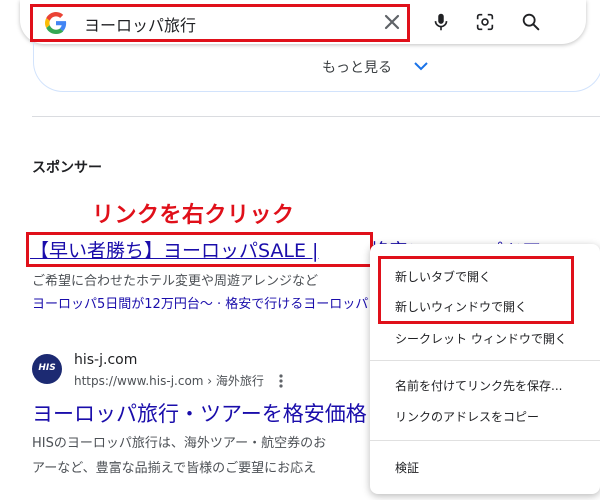 The image size is (600, 500). What do you see at coordinates (179, 443) in the screenshot?
I see `result-snippet-line-1: HISのヨーロッパ旅行は、海外ツアー・航空券のお` at bounding box center [179, 443].